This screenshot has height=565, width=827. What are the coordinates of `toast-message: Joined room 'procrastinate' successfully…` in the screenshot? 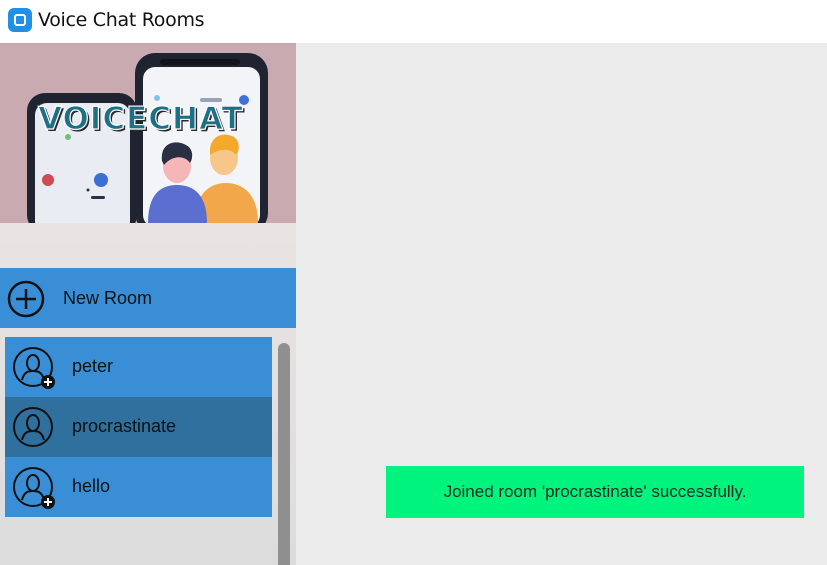 It's located at (595, 491).